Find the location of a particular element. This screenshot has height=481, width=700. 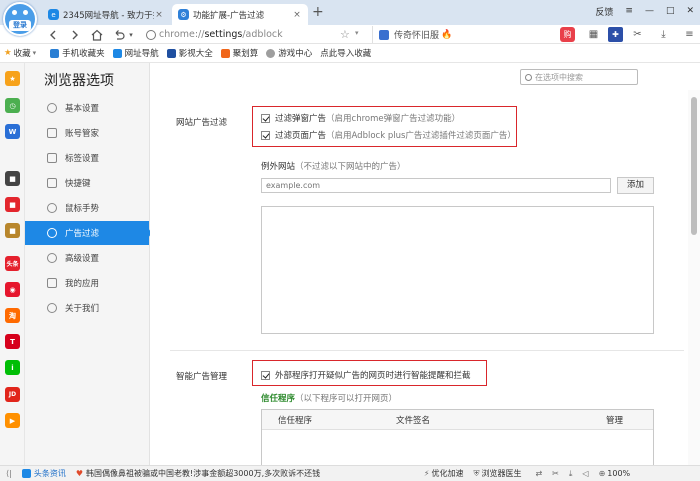

exception-domain-input is located at coordinates (436, 185).